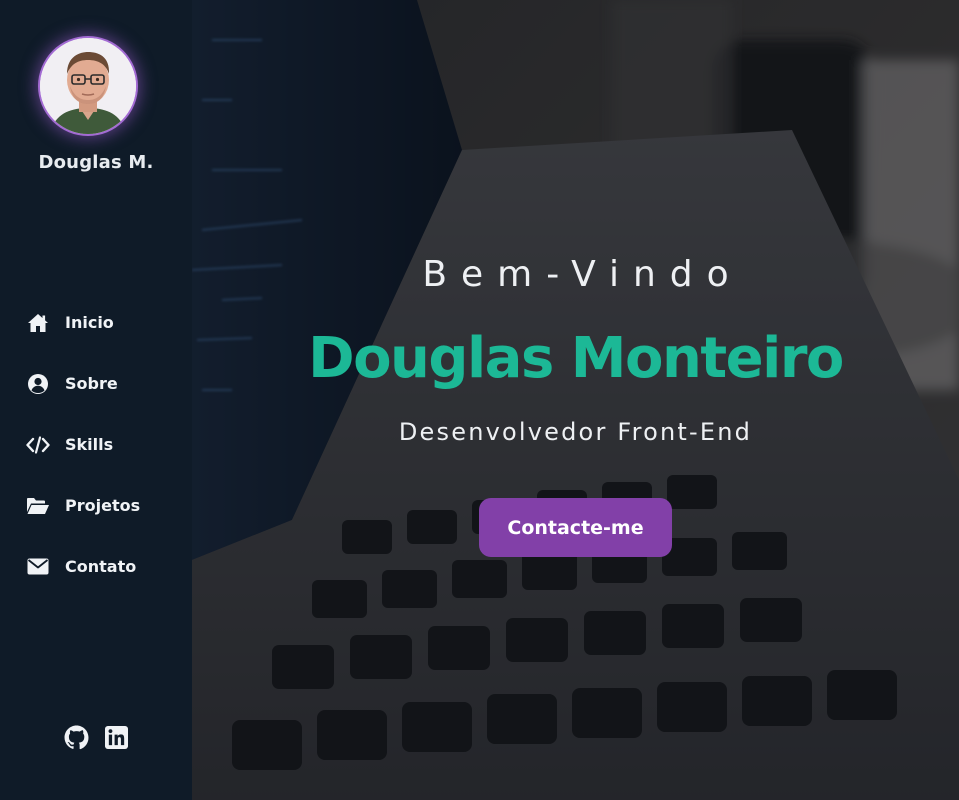 This screenshot has width=959, height=800. Describe the element at coordinates (576, 358) in the screenshot. I see `hero-name-title: Douglas Monteiro` at that location.